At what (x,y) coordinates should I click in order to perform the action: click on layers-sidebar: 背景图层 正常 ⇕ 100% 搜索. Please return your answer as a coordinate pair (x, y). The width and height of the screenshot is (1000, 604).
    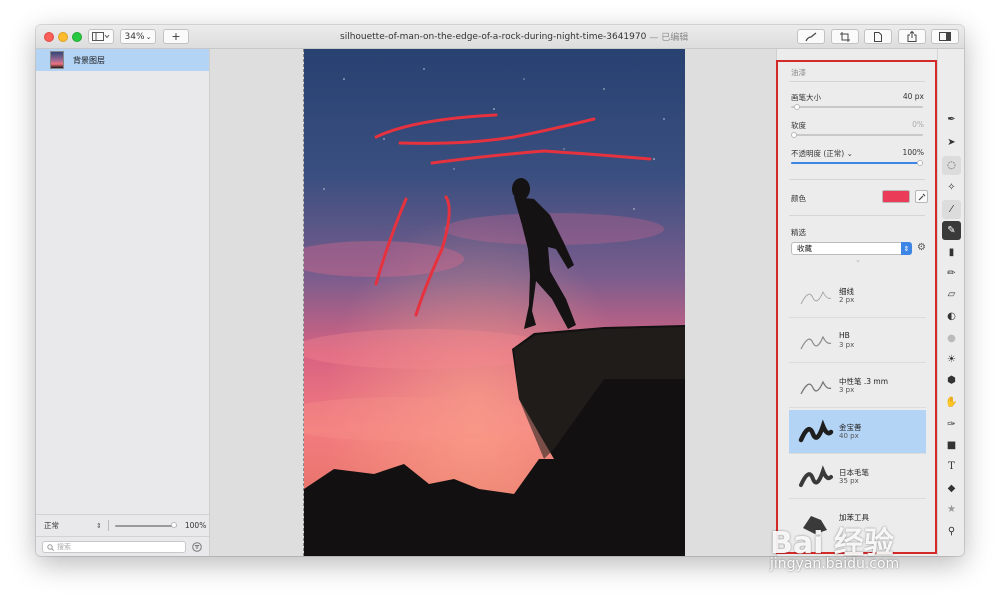
    Looking at the image, I should click on (123, 302).